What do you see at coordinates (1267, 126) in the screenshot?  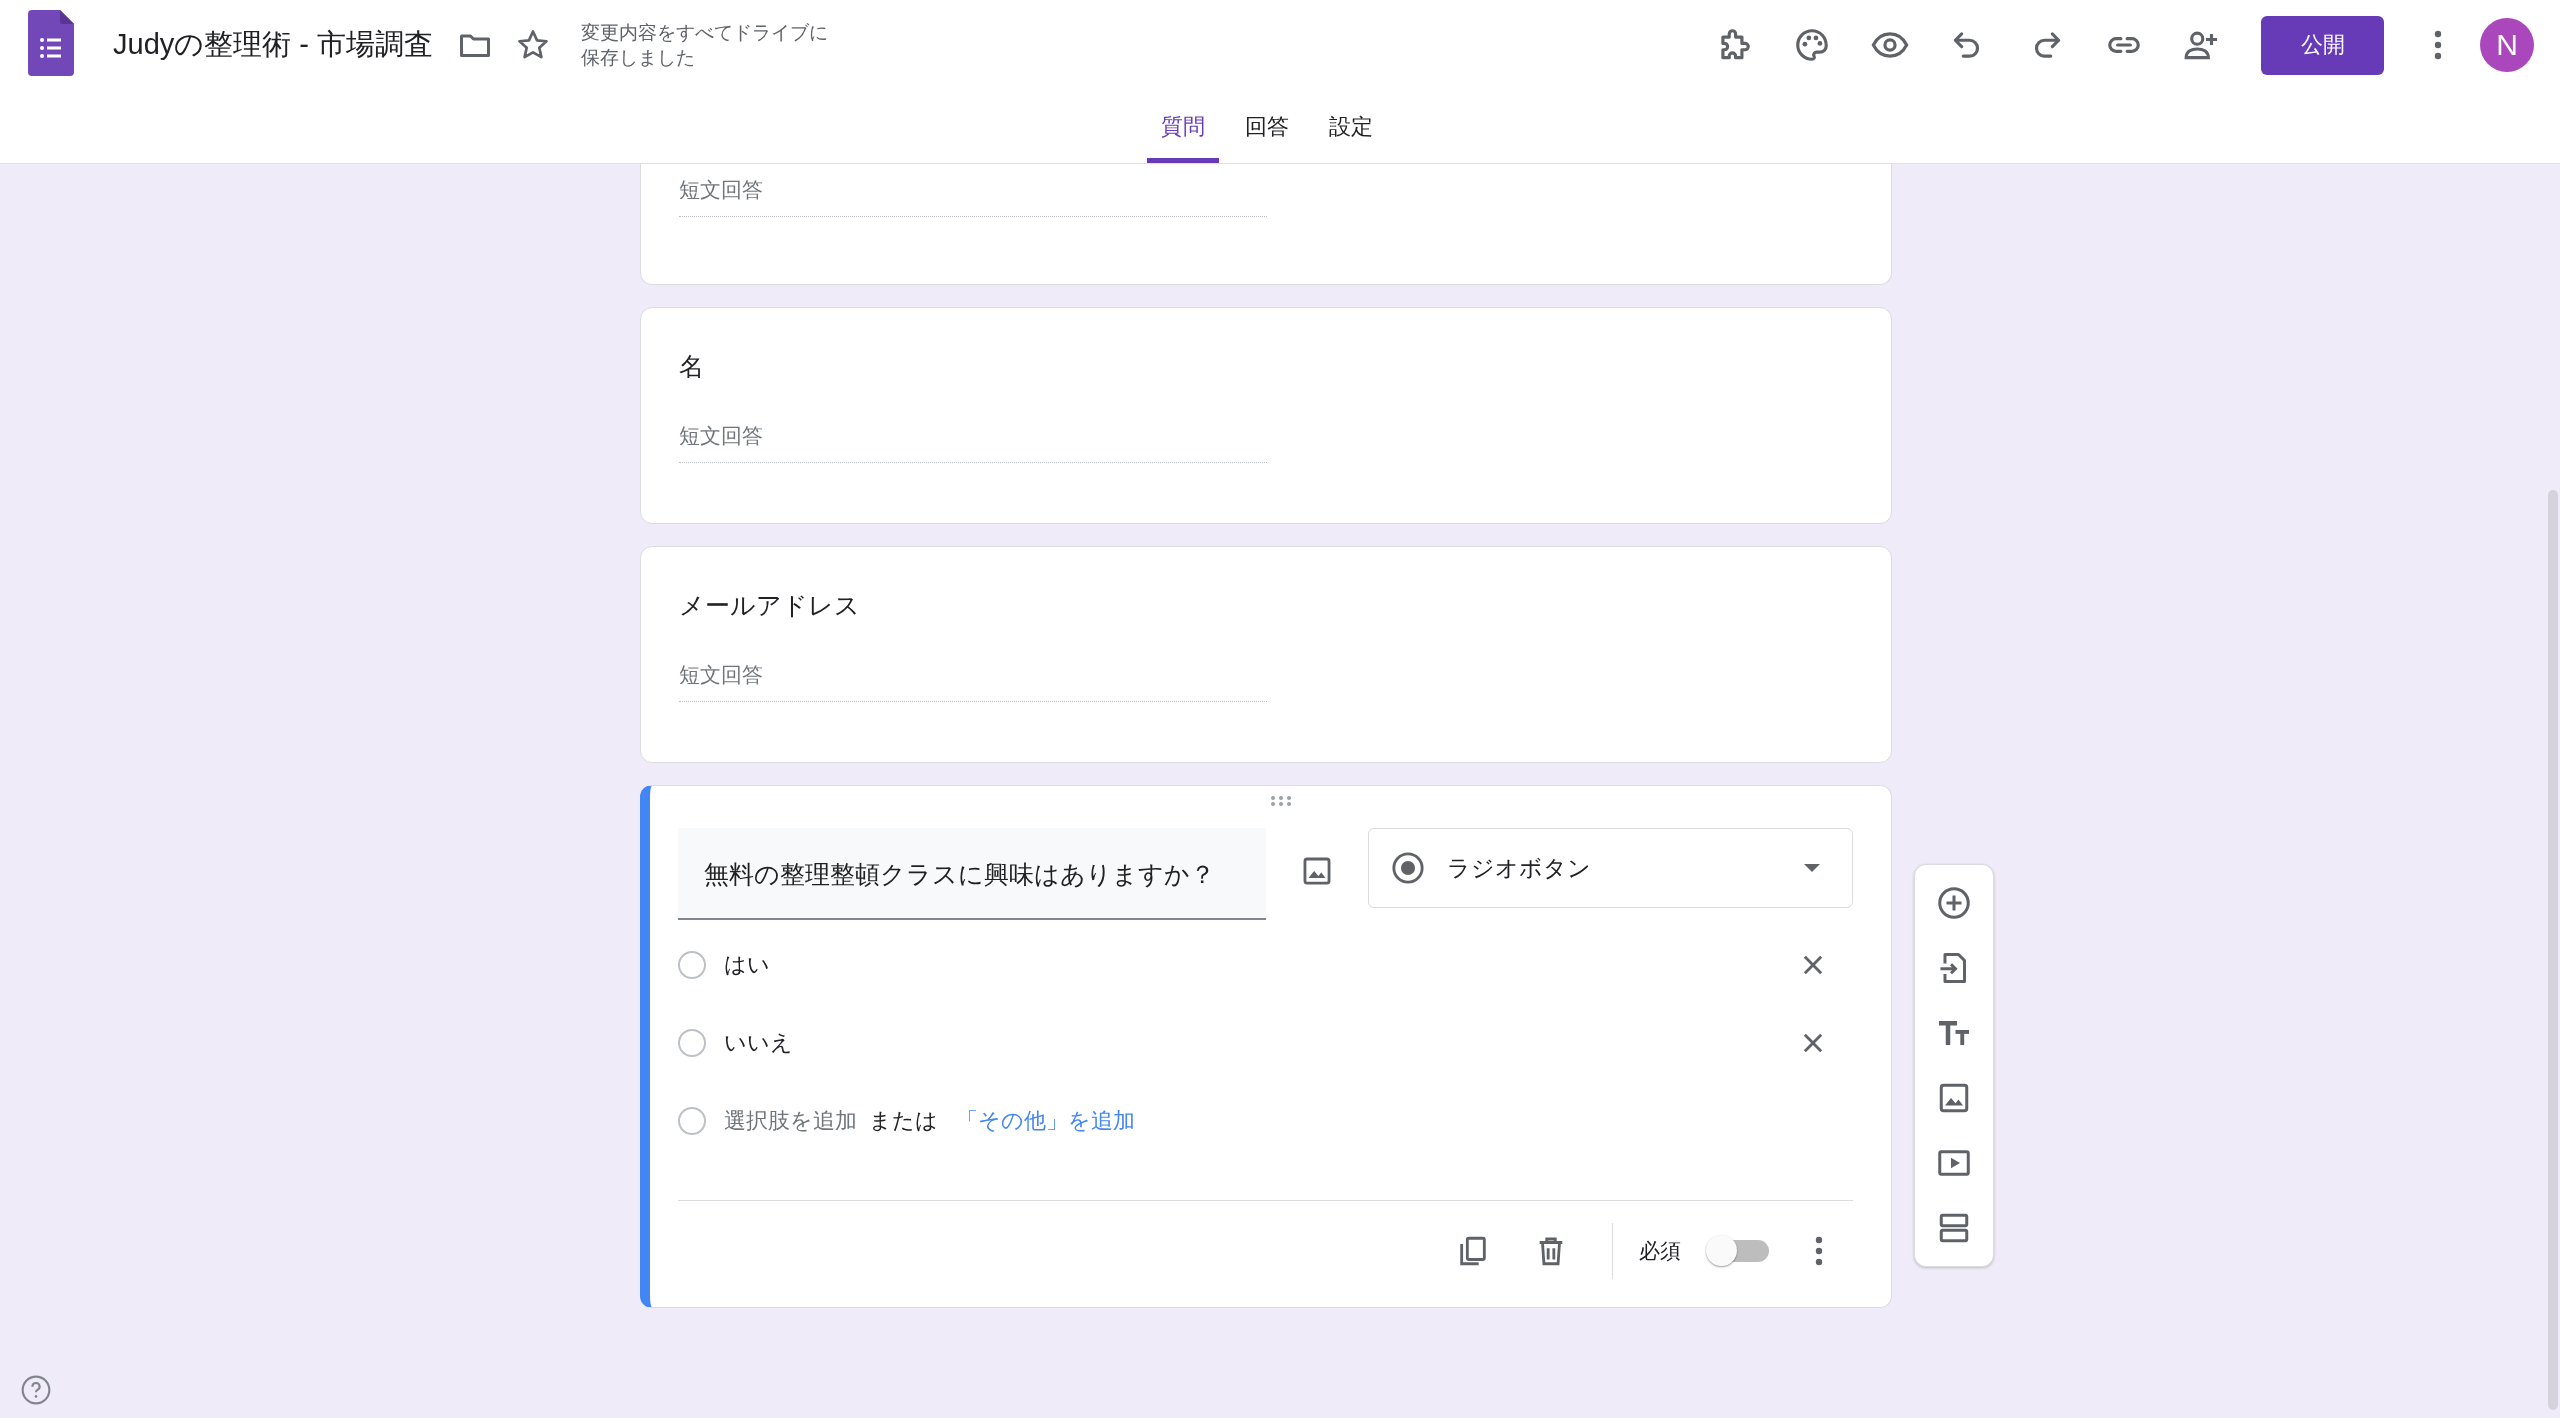 I see `tab: 回答` at bounding box center [1267, 126].